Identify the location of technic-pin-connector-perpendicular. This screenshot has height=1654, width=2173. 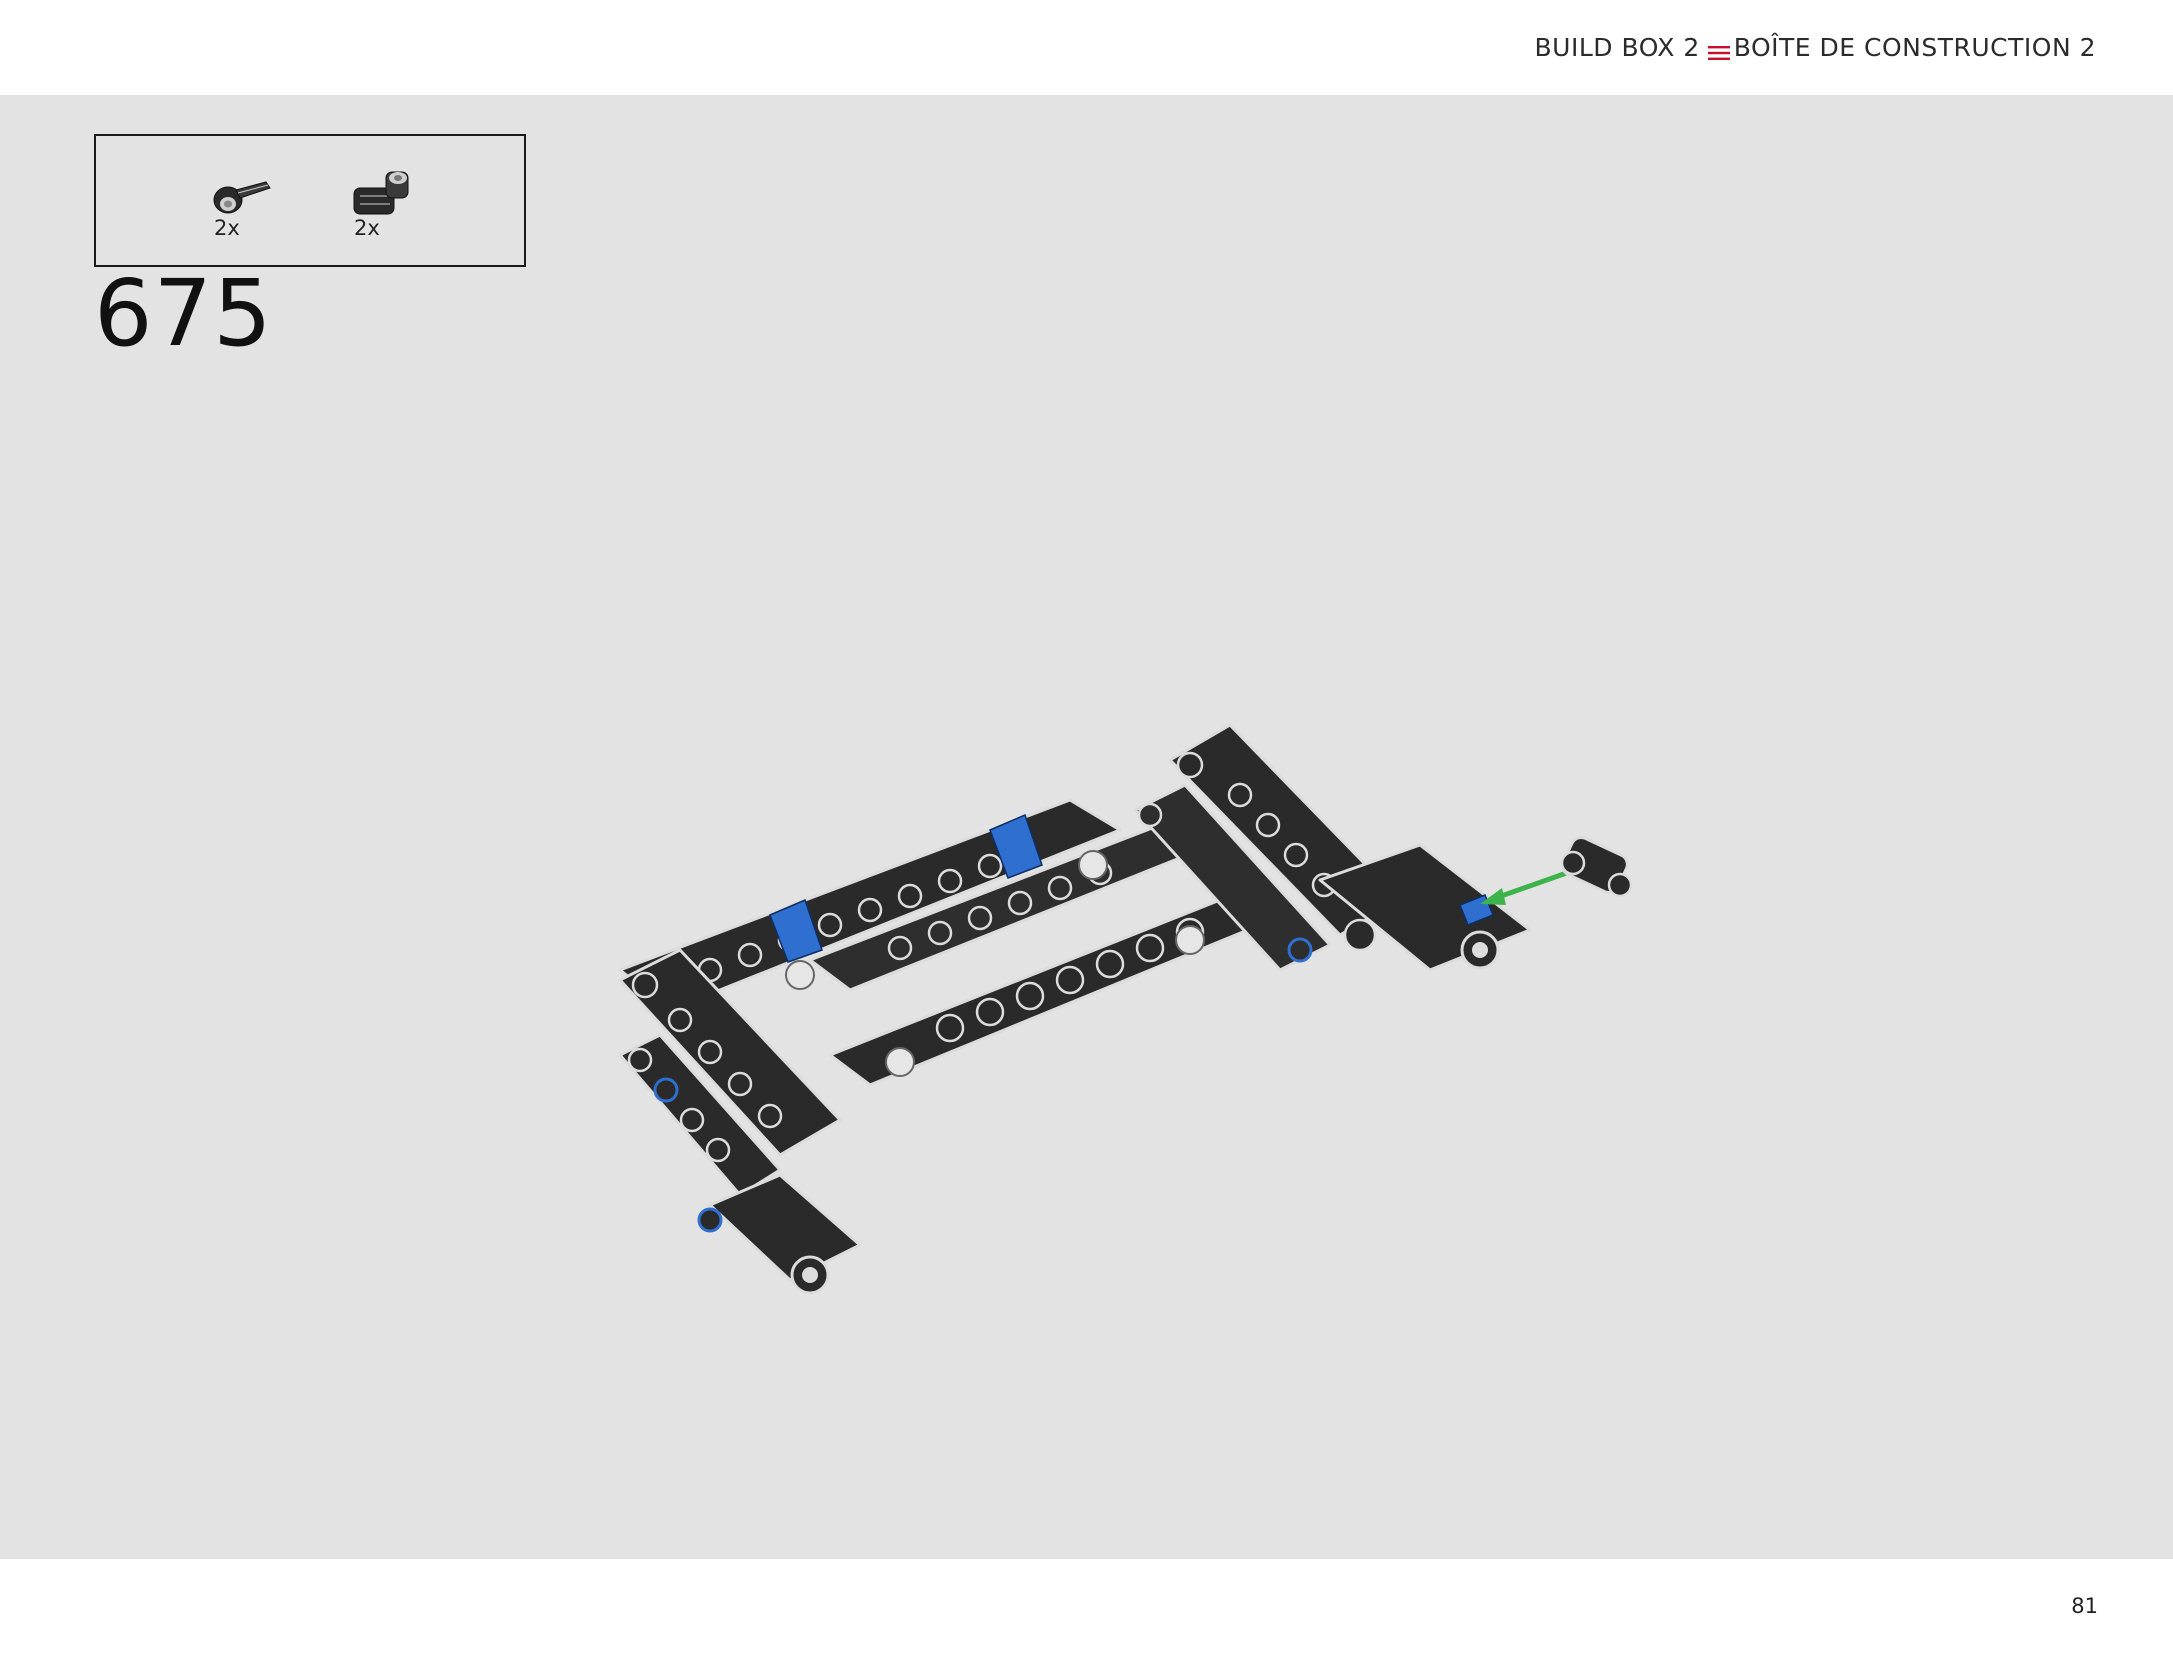
(1596, 866).